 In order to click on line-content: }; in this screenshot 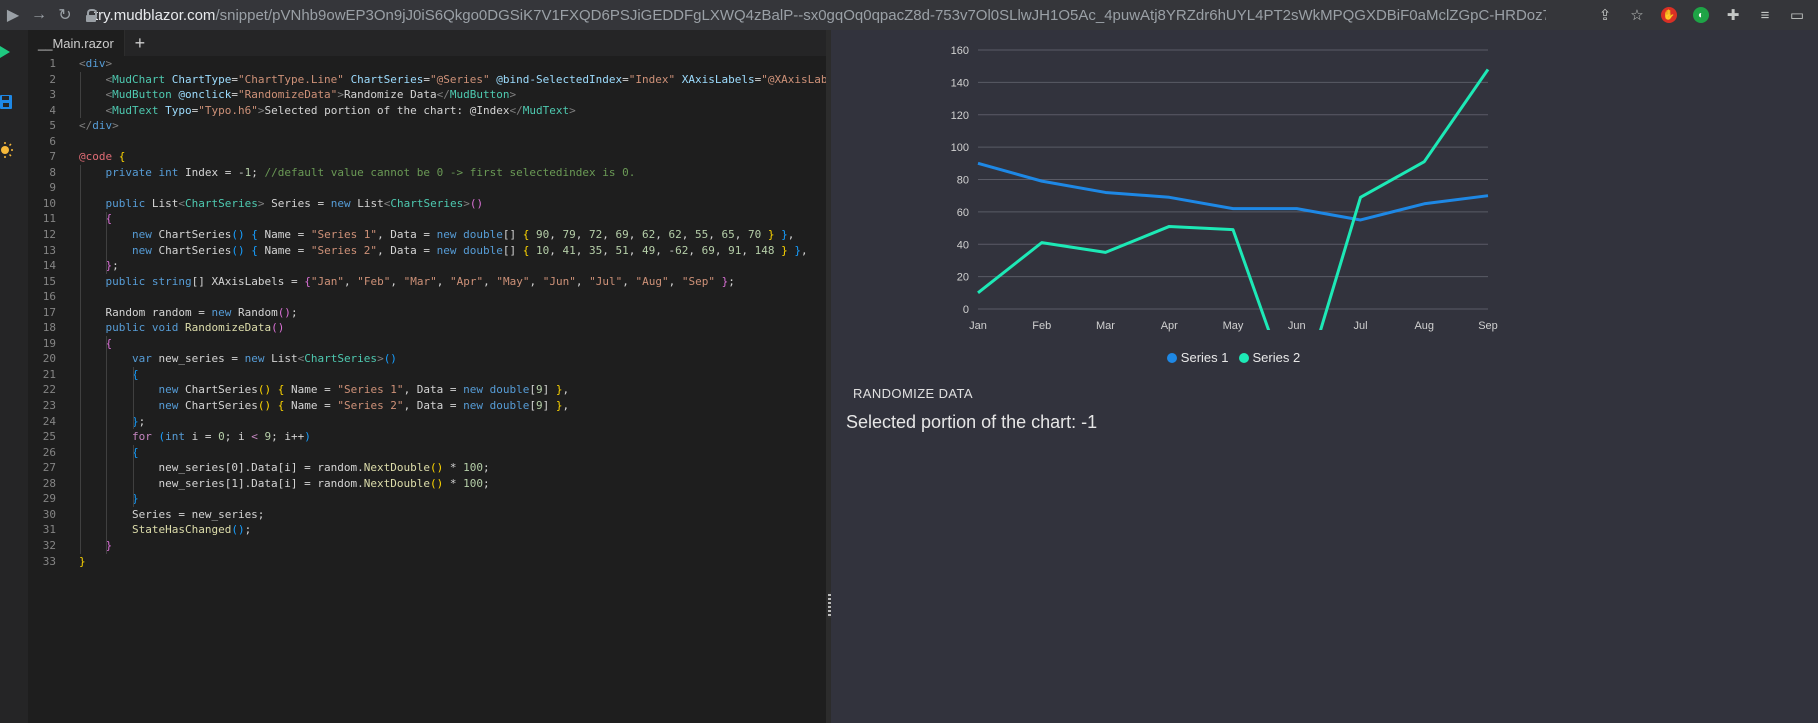, I will do `click(99, 266)`.